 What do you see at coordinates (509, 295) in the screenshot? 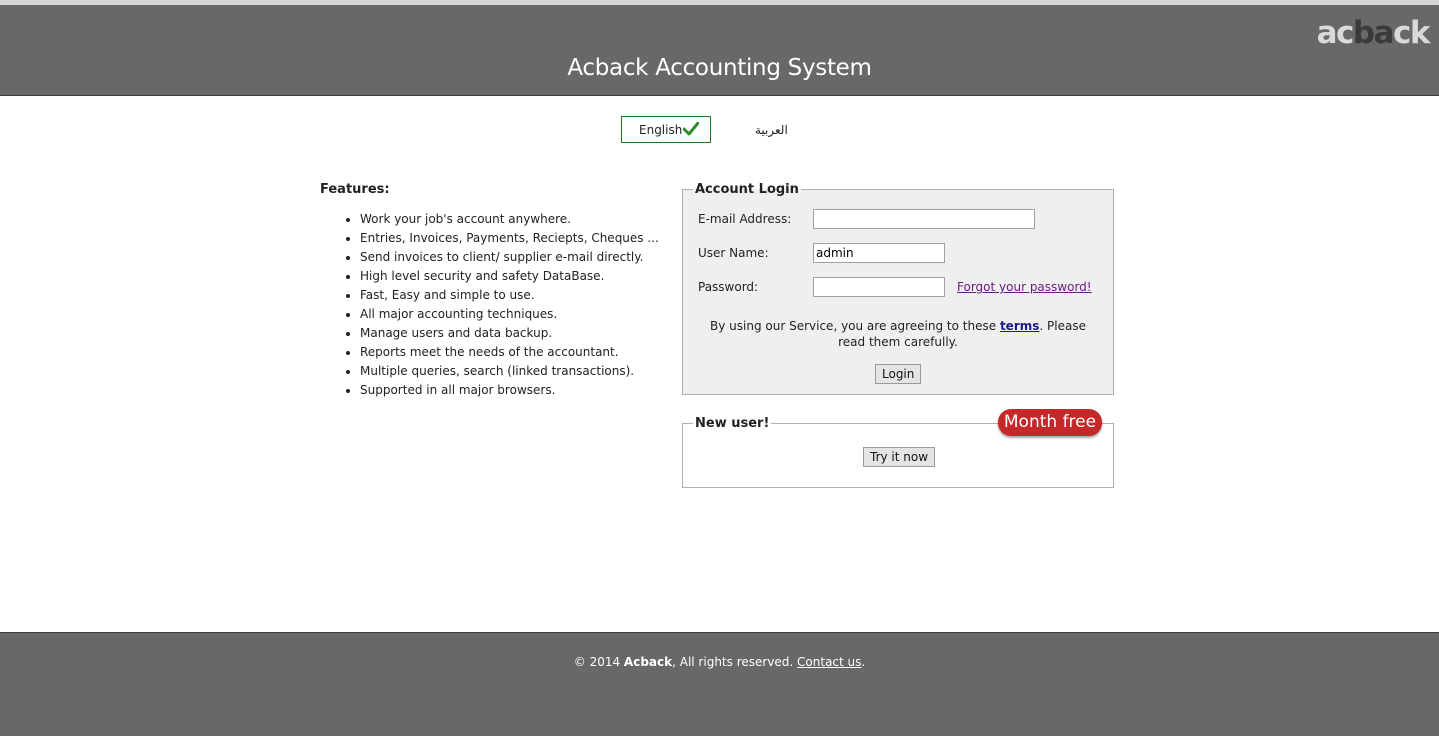
I see `feature-item: Fast, Easy and simple to use.` at bounding box center [509, 295].